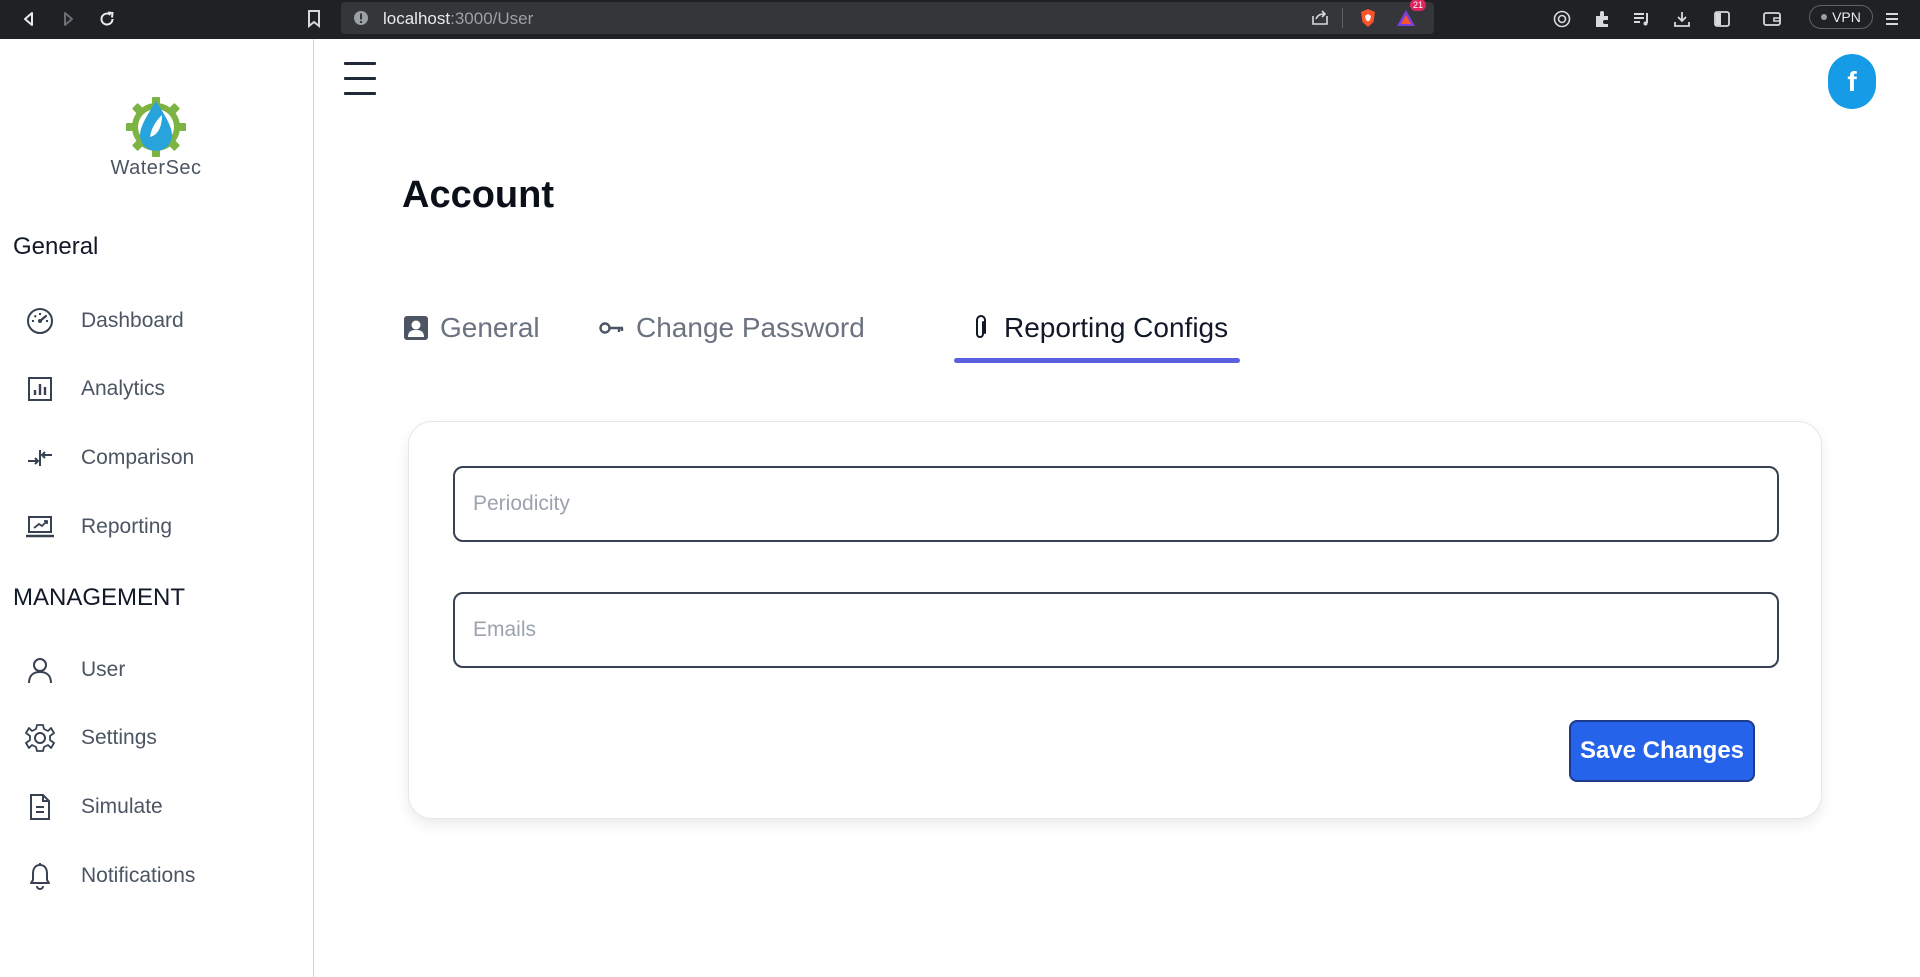 This screenshot has width=1920, height=977. I want to click on reporting-laptop-icon, so click(40, 527).